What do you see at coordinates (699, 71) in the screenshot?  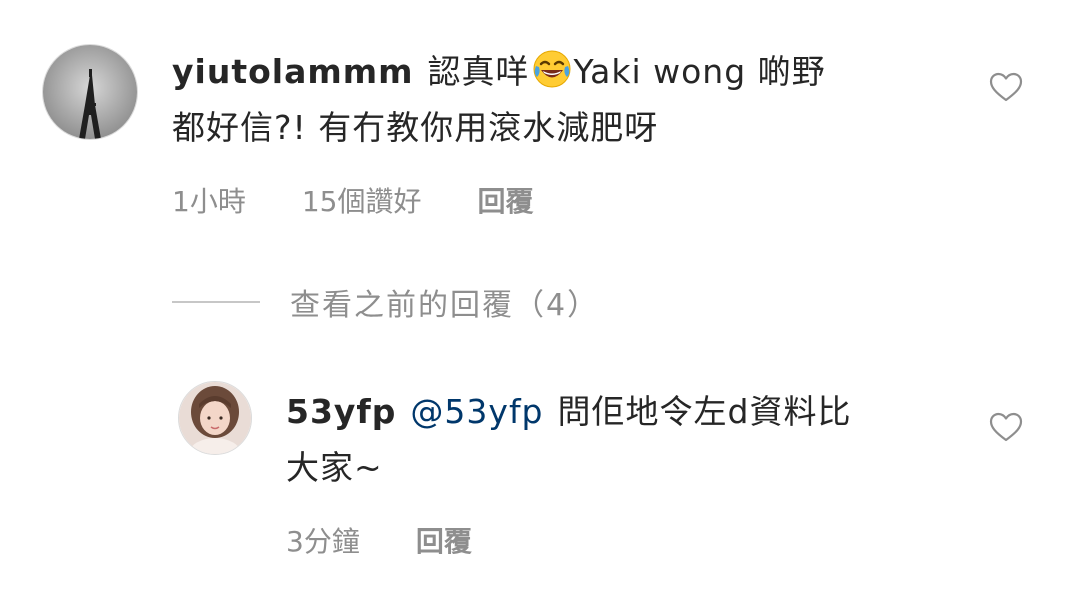 I see `comment-text-part: Yaki wong 啲野` at bounding box center [699, 71].